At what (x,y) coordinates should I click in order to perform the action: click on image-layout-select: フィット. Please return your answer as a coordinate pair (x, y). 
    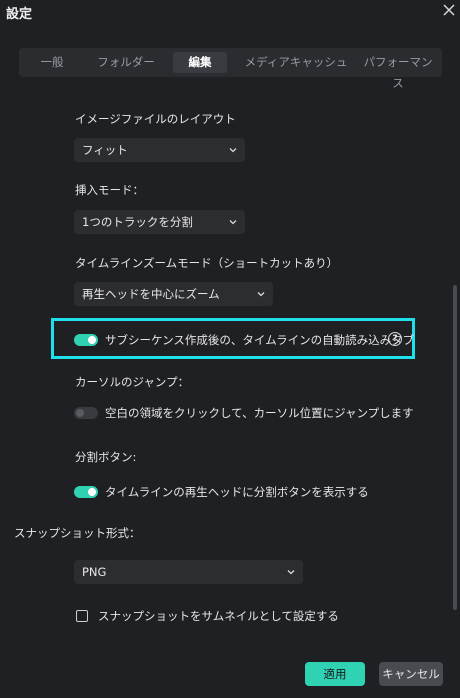
    Looking at the image, I should click on (159, 150).